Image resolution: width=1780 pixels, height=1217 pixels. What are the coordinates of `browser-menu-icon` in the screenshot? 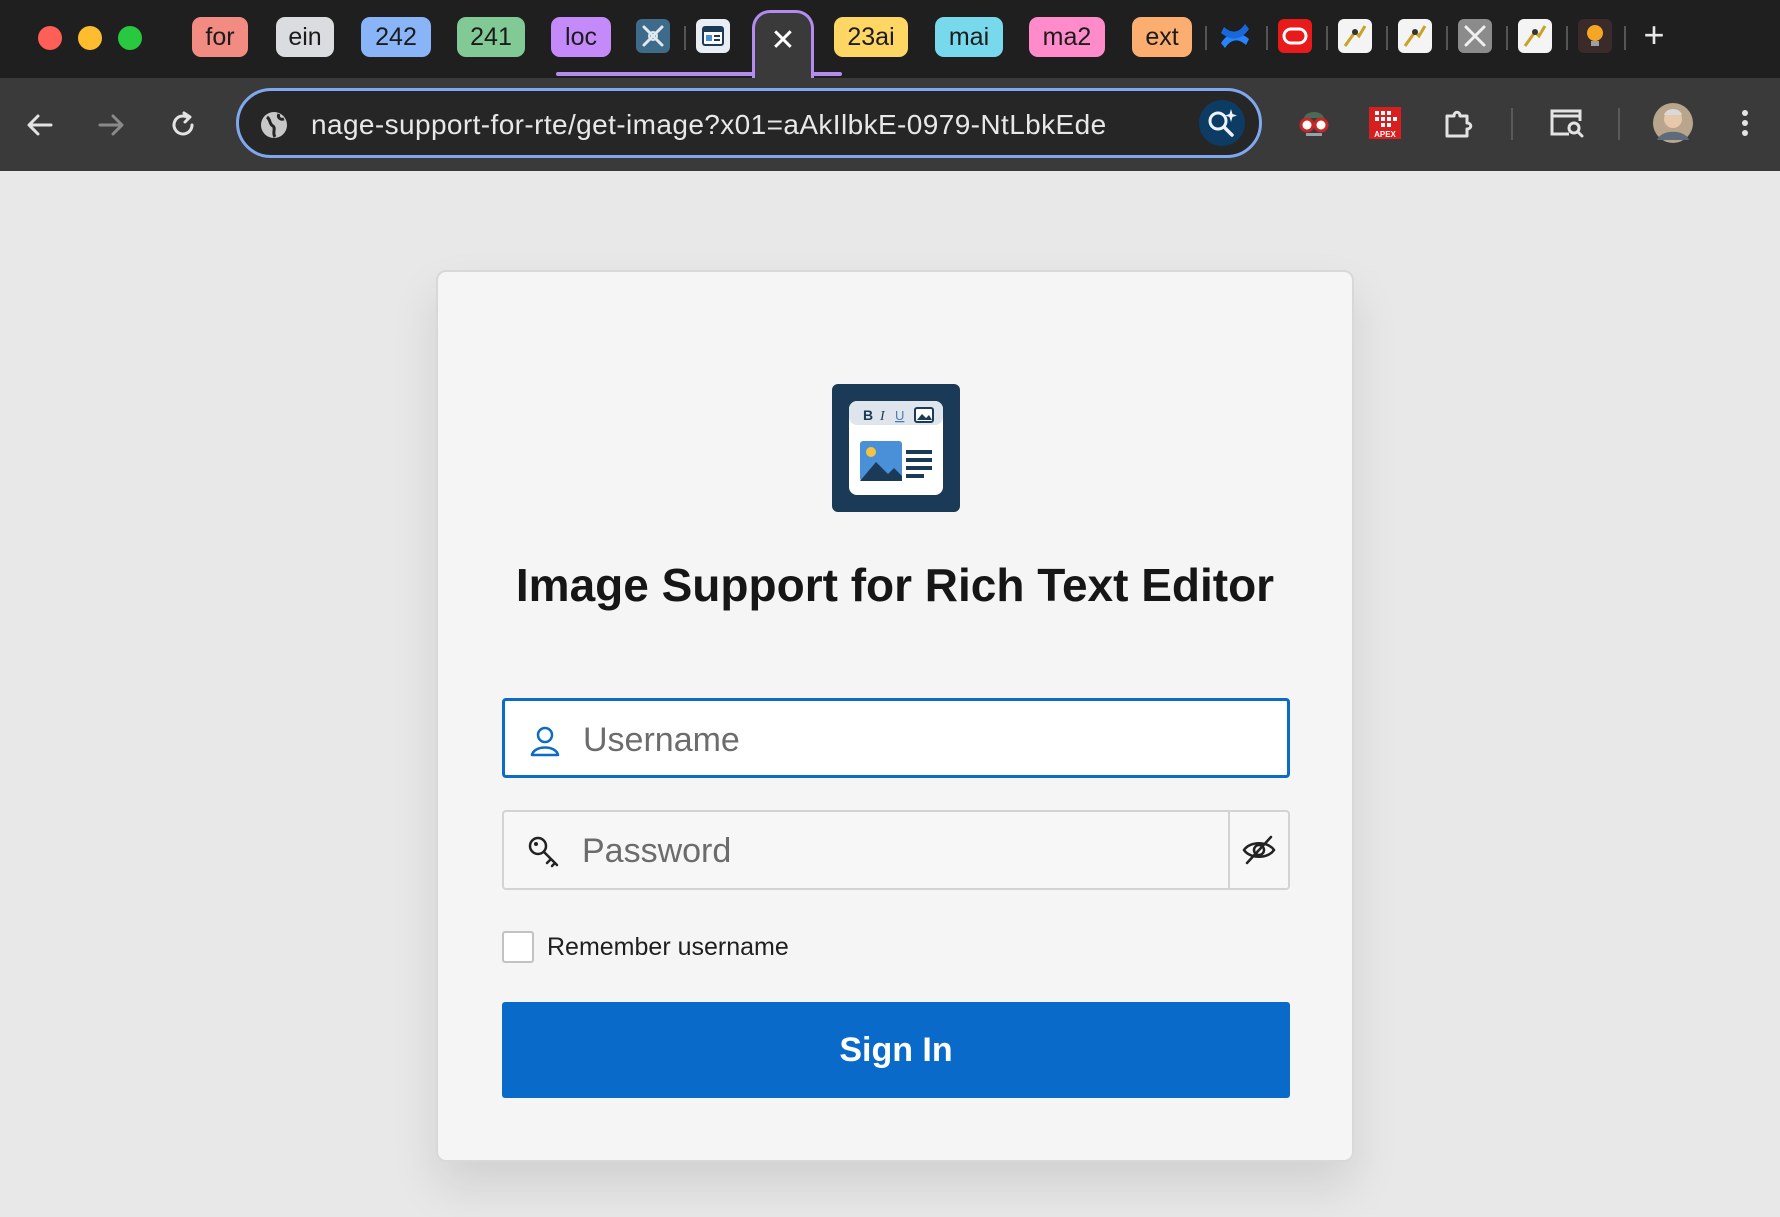 It's located at (1745, 123).